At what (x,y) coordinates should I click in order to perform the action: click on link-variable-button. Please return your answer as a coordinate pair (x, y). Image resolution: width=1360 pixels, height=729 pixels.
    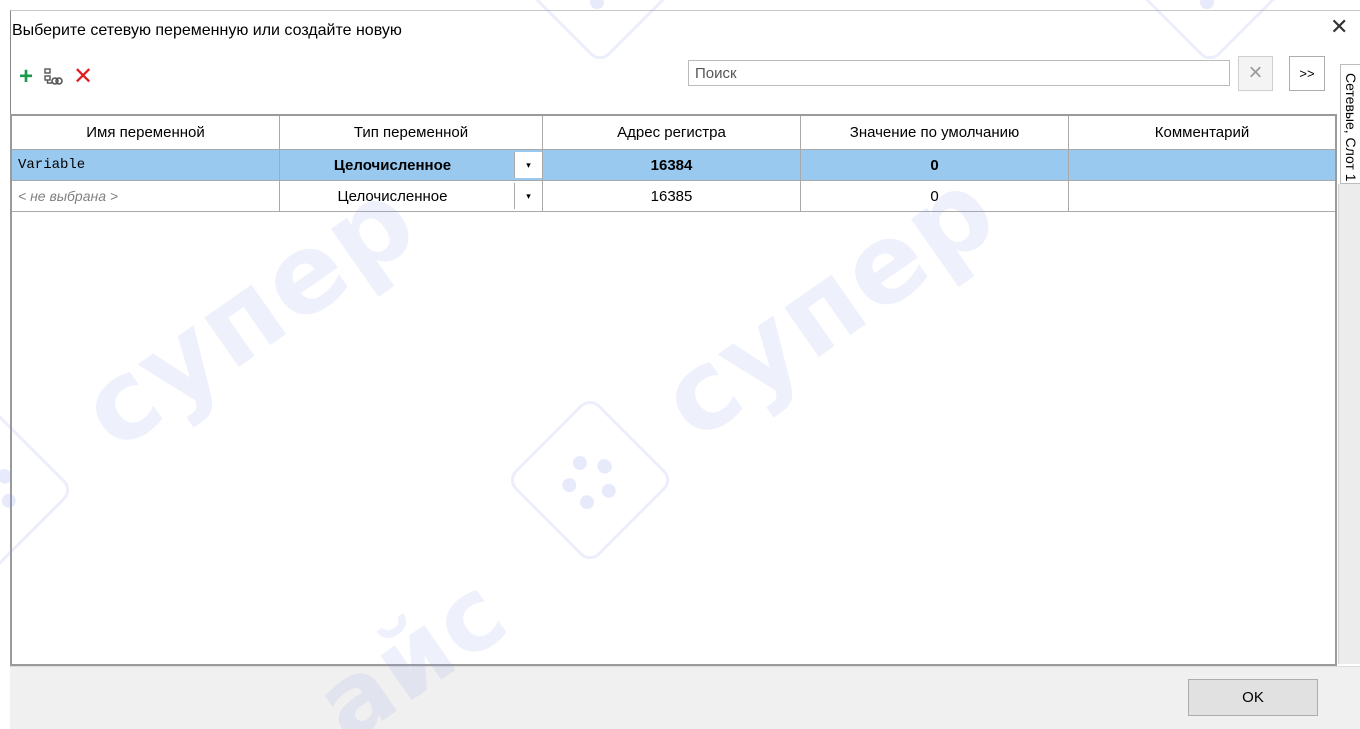
    Looking at the image, I should click on (53, 77).